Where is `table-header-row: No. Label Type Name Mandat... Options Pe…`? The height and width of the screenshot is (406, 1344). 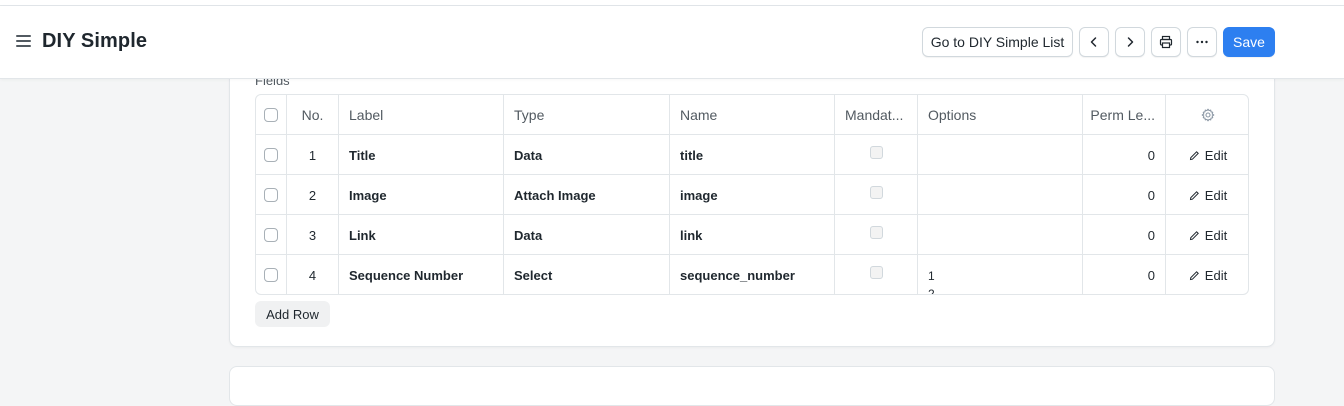 table-header-row: No. Label Type Name Mandat... Options Pe… is located at coordinates (752, 115).